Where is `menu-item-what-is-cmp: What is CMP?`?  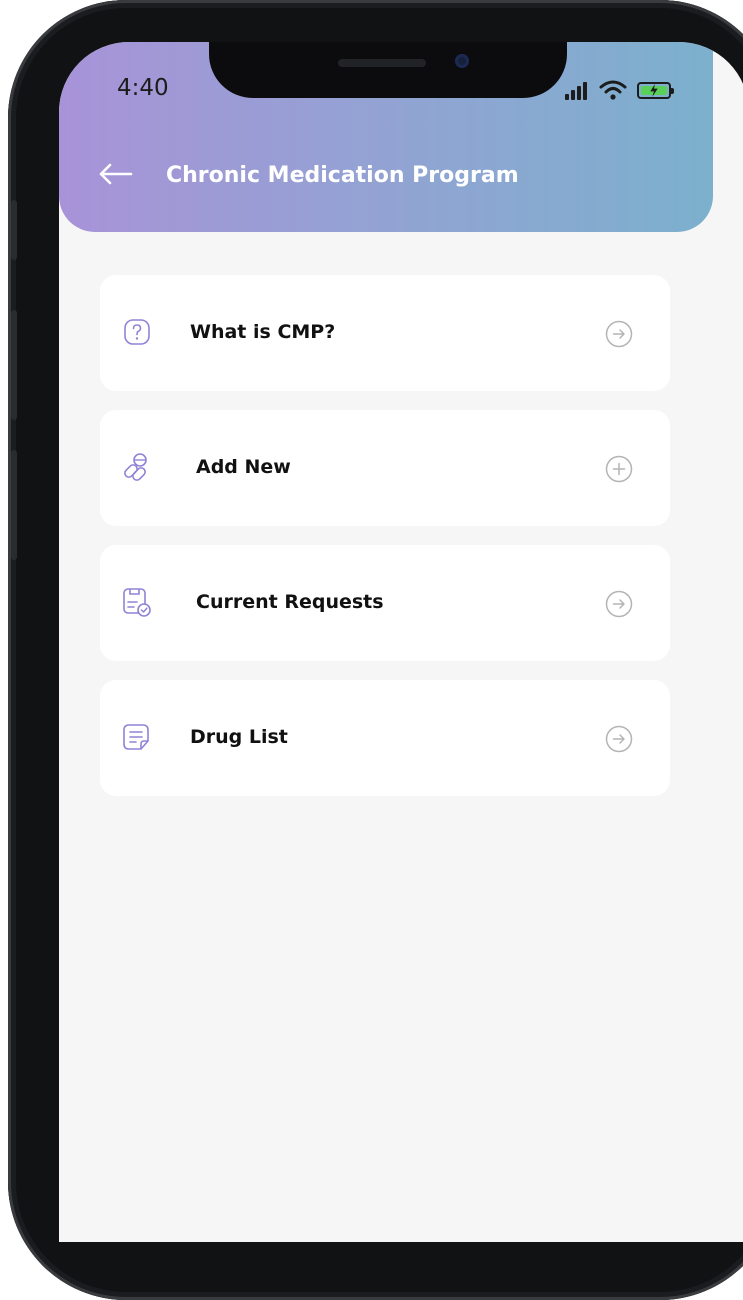 menu-item-what-is-cmp: What is CMP? is located at coordinates (385, 333).